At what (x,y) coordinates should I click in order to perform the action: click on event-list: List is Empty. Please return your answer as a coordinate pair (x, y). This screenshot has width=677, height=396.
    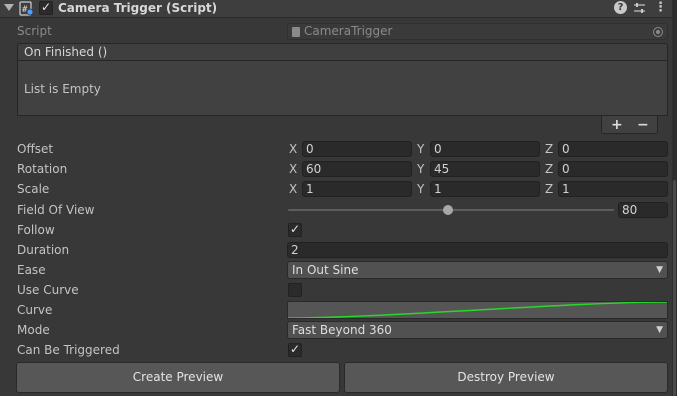
    Looking at the image, I should click on (342, 88).